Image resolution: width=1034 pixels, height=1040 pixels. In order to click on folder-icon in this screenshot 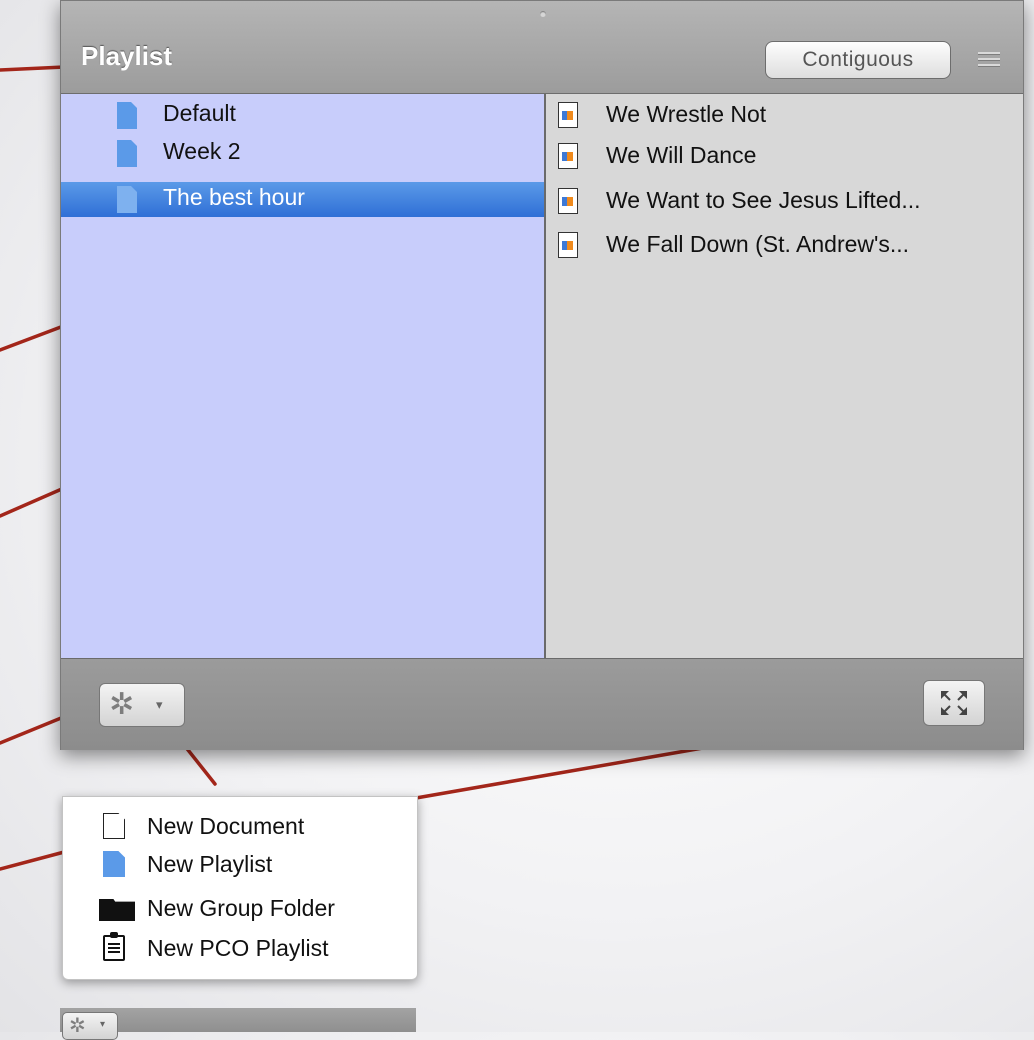, I will do `click(117, 910)`.